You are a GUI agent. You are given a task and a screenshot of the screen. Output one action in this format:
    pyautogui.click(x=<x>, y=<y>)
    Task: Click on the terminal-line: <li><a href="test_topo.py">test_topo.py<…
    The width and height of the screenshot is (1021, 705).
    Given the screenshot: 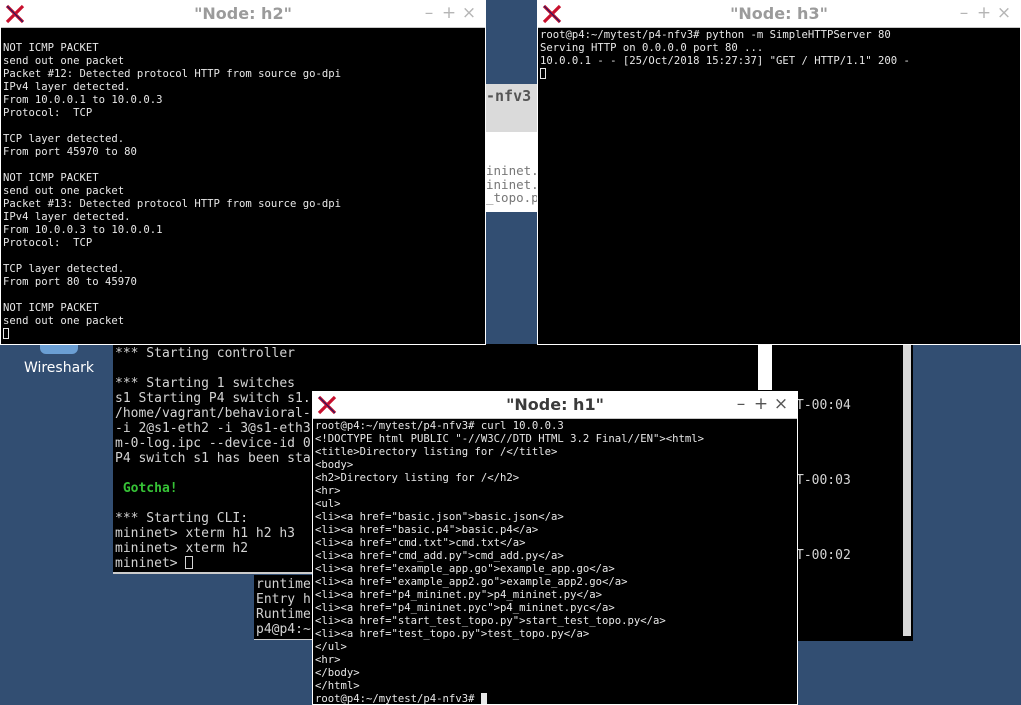 What is the action you would take?
    pyautogui.click(x=452, y=634)
    